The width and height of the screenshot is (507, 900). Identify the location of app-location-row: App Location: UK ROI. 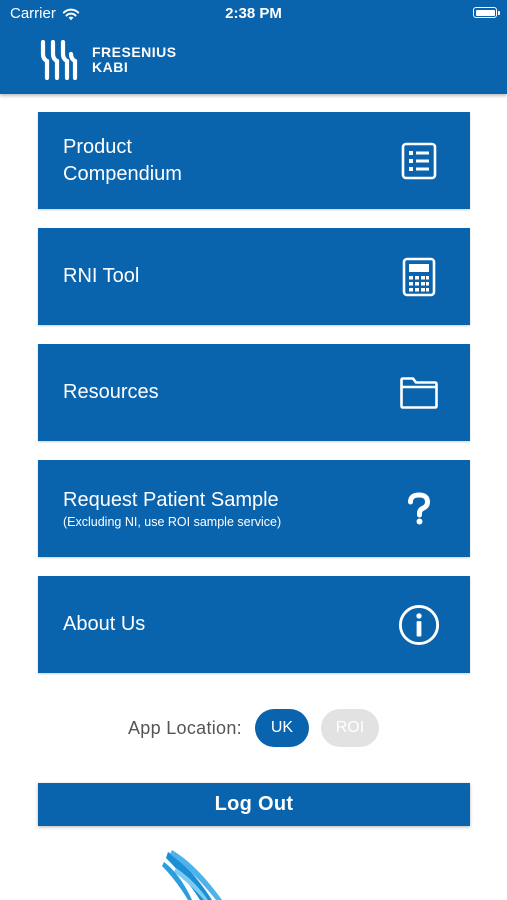
(253, 728).